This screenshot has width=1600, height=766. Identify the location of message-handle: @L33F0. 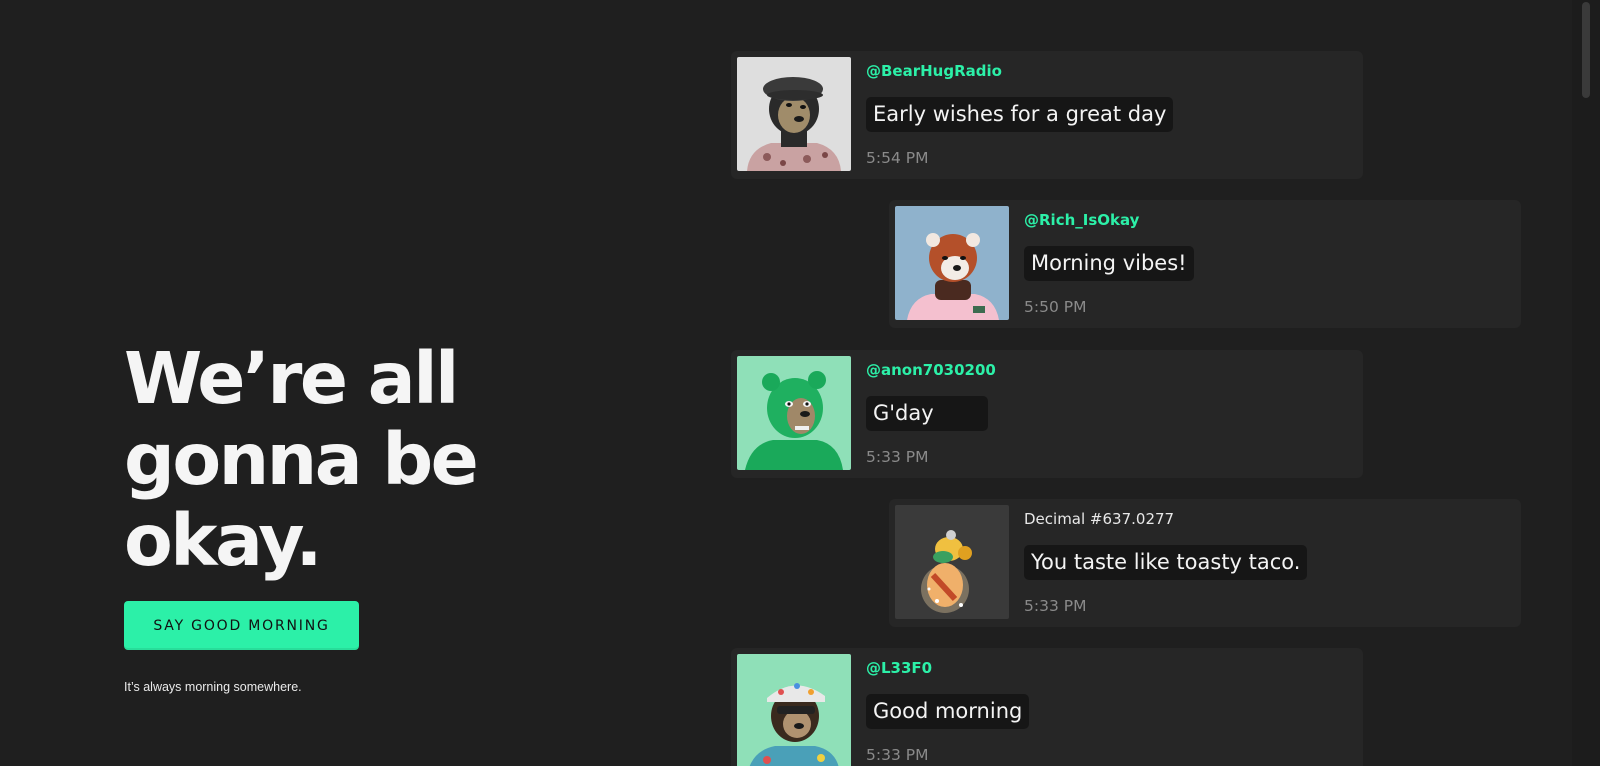
(899, 668).